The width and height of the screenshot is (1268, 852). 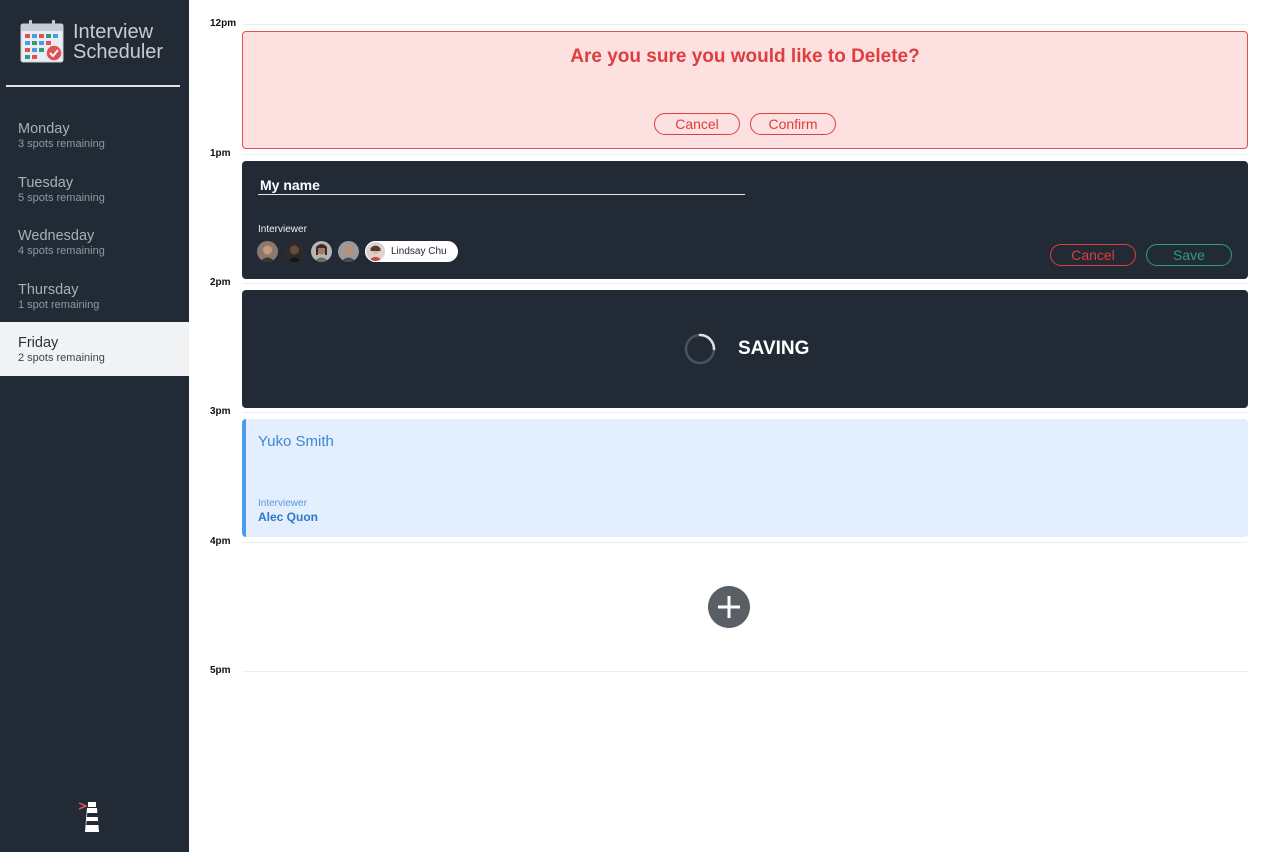 I want to click on interviewer-list: Lindsay Chu, so click(x=357, y=251).